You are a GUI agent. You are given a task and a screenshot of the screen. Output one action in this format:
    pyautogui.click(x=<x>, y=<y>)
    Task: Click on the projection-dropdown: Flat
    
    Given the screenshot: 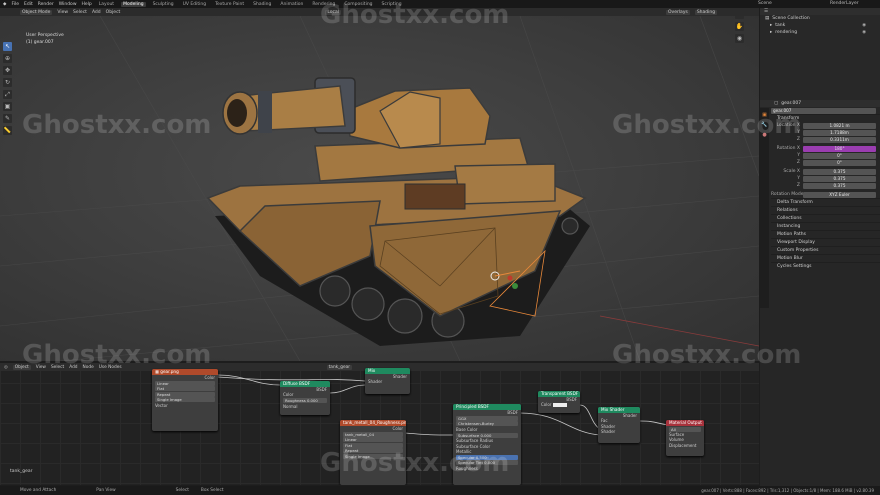 What is the action you would take?
    pyautogui.click(x=185, y=389)
    